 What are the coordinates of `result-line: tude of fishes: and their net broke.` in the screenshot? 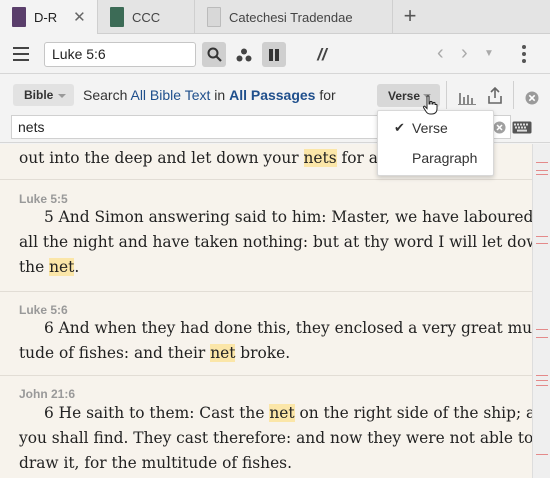 It's located at (155, 353).